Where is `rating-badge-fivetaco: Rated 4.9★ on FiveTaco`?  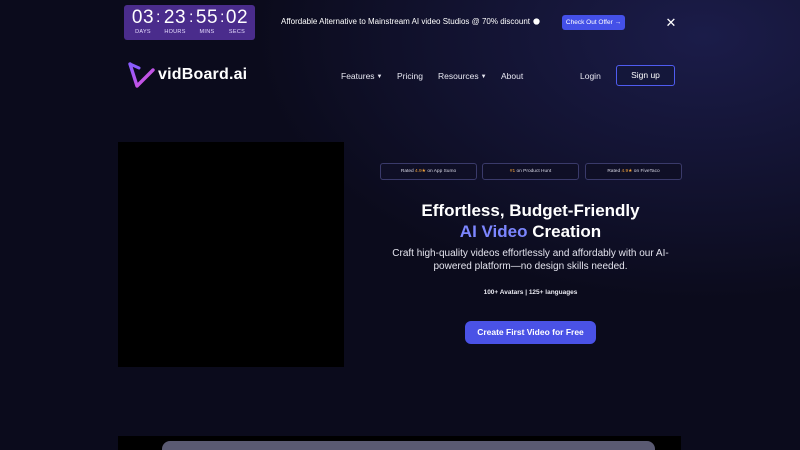 rating-badge-fivetaco: Rated 4.9★ on FiveTaco is located at coordinates (633, 171).